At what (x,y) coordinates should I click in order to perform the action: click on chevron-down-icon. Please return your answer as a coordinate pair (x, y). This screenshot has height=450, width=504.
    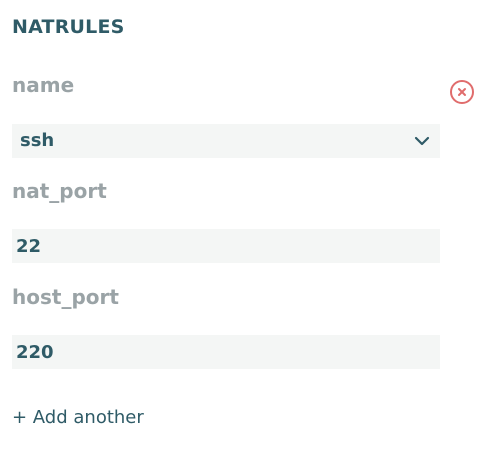
    Looking at the image, I should click on (422, 141).